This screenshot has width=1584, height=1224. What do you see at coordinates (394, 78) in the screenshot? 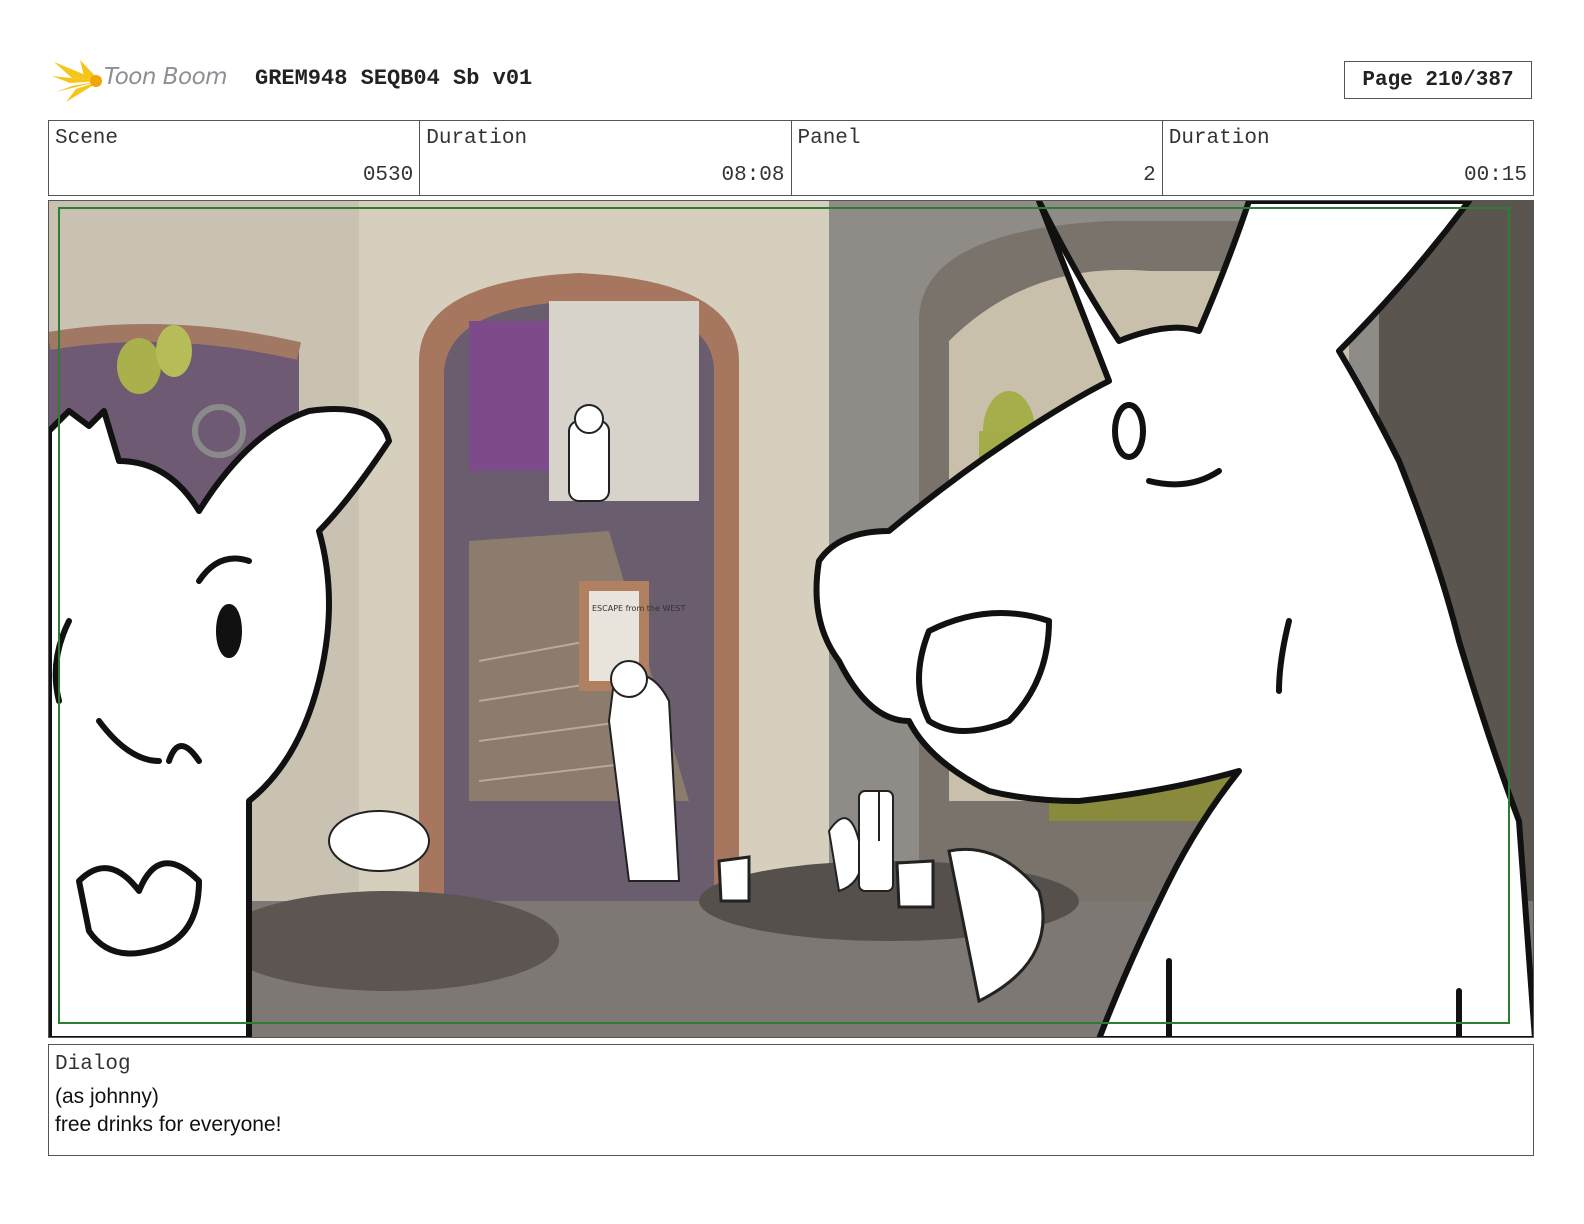
I see `document-title: GREM948 SEQB04 Sb v01` at bounding box center [394, 78].